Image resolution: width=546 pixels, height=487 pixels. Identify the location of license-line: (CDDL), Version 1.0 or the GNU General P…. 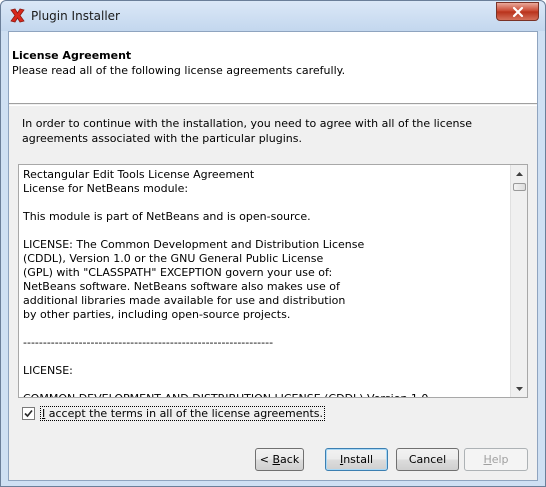
(173, 258).